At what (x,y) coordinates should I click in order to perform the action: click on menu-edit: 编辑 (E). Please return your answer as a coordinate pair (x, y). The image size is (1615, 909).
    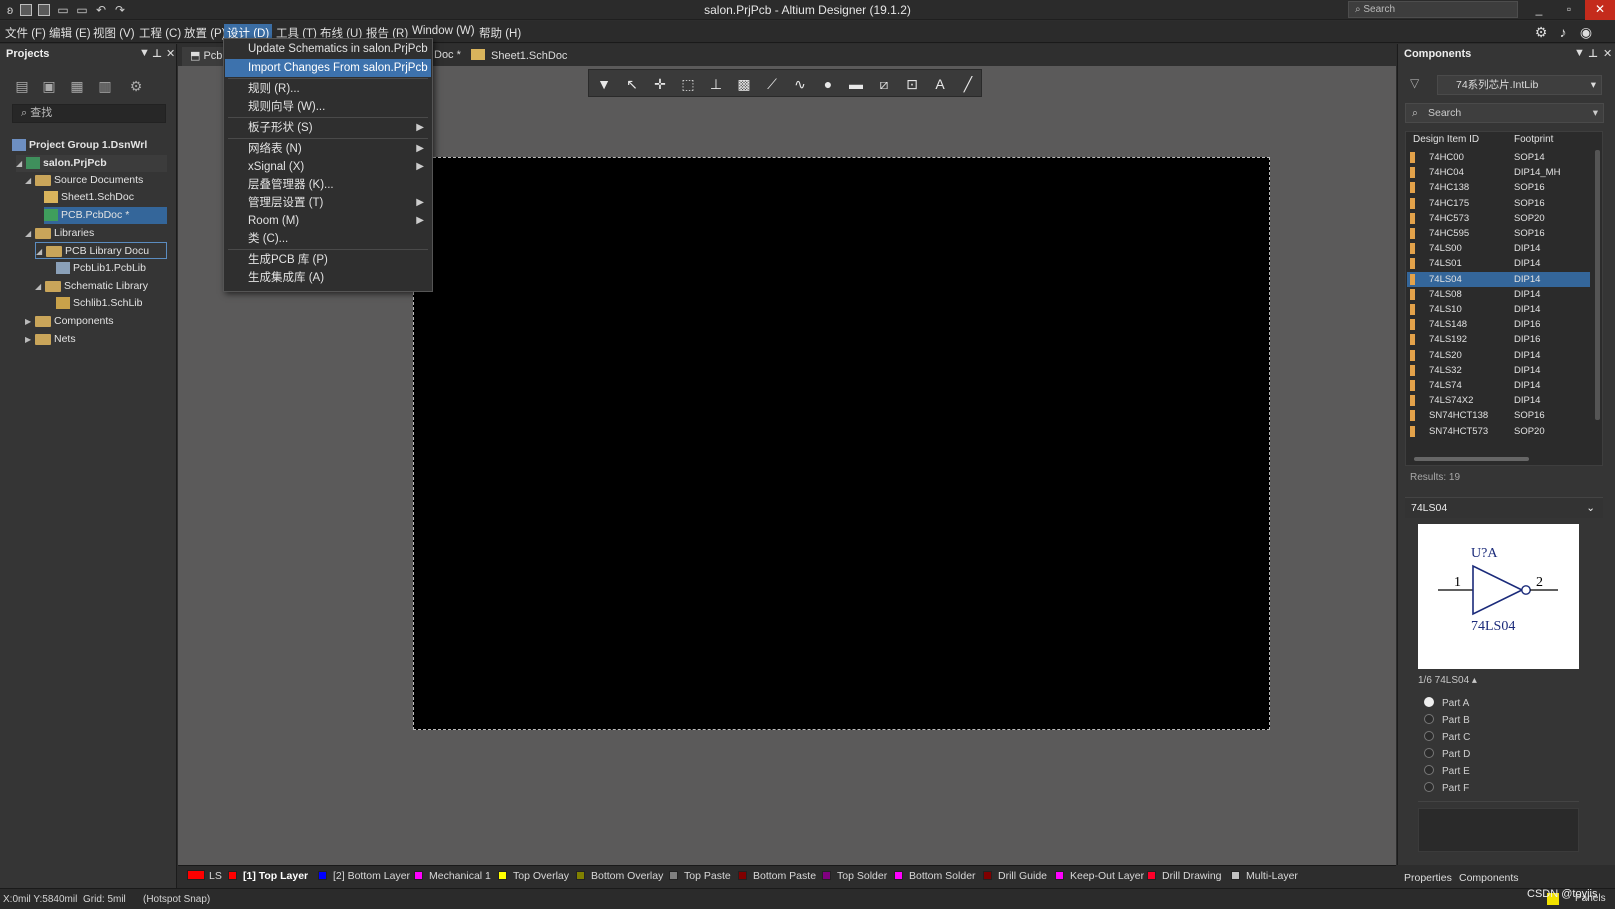
    Looking at the image, I should click on (70, 33).